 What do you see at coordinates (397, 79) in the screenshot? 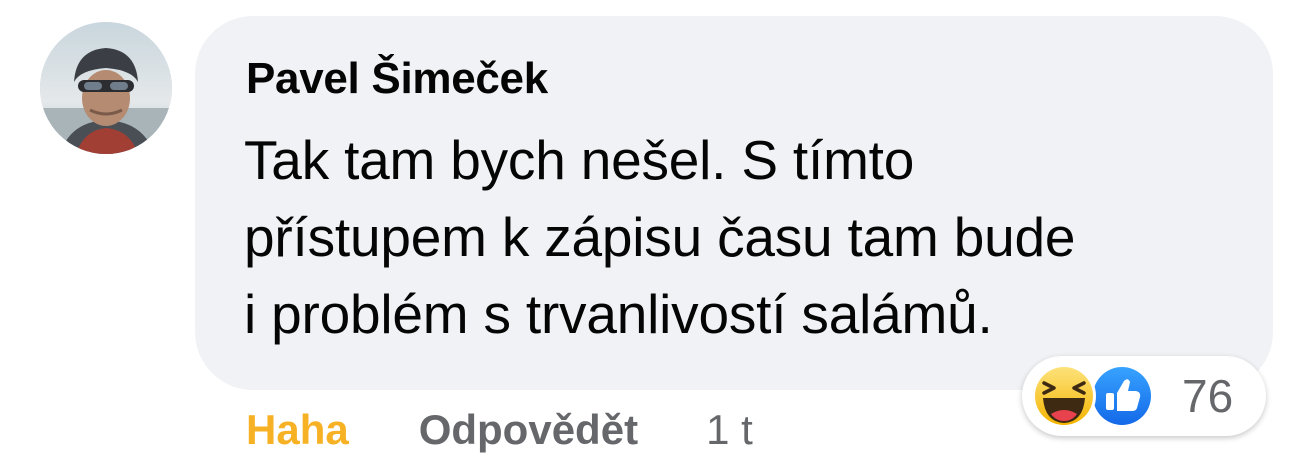
I see `comment-author: Pavel Šimeček` at bounding box center [397, 79].